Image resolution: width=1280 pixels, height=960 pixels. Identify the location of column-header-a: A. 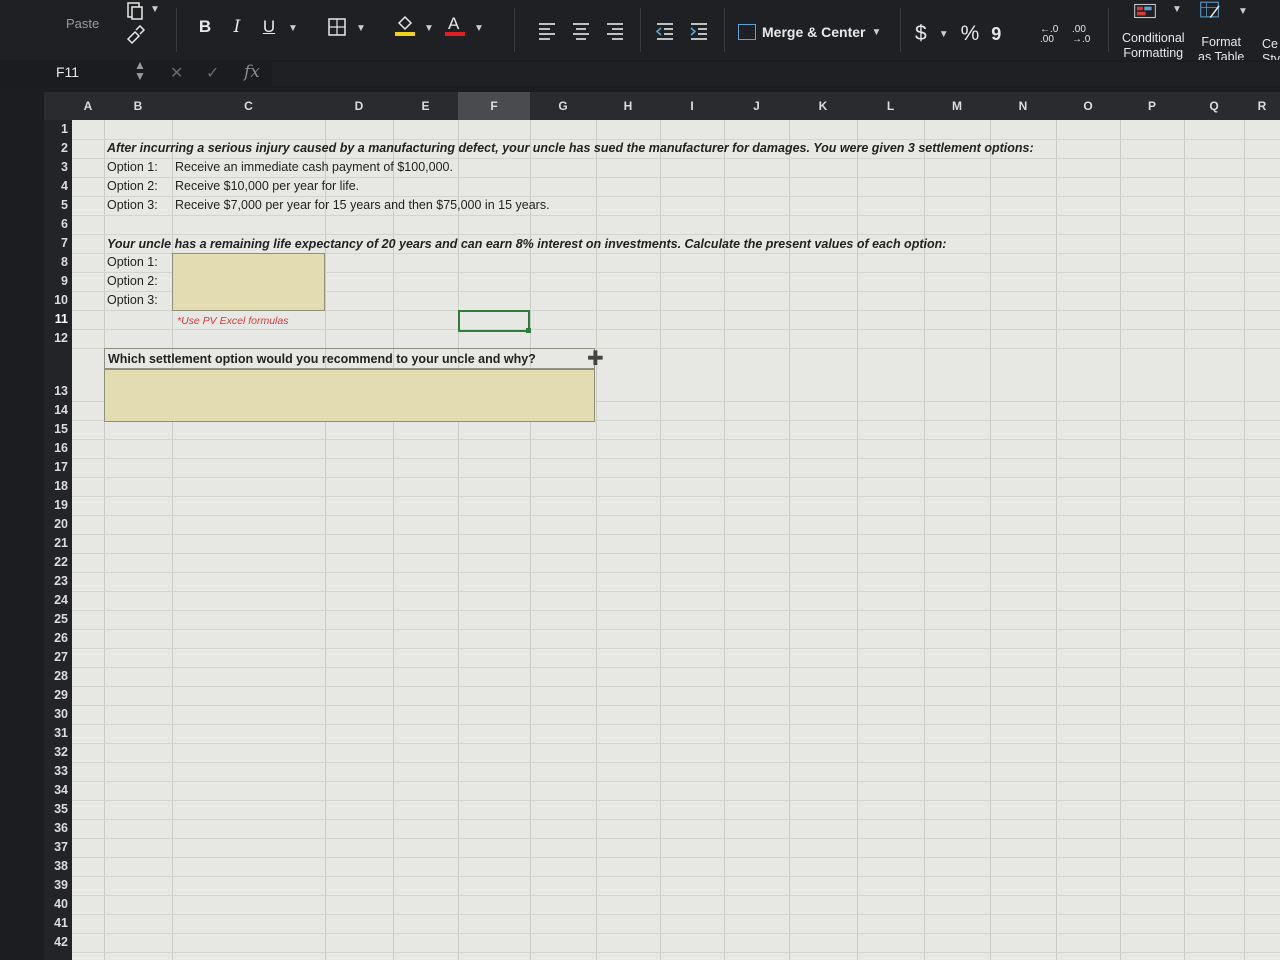
(88, 106).